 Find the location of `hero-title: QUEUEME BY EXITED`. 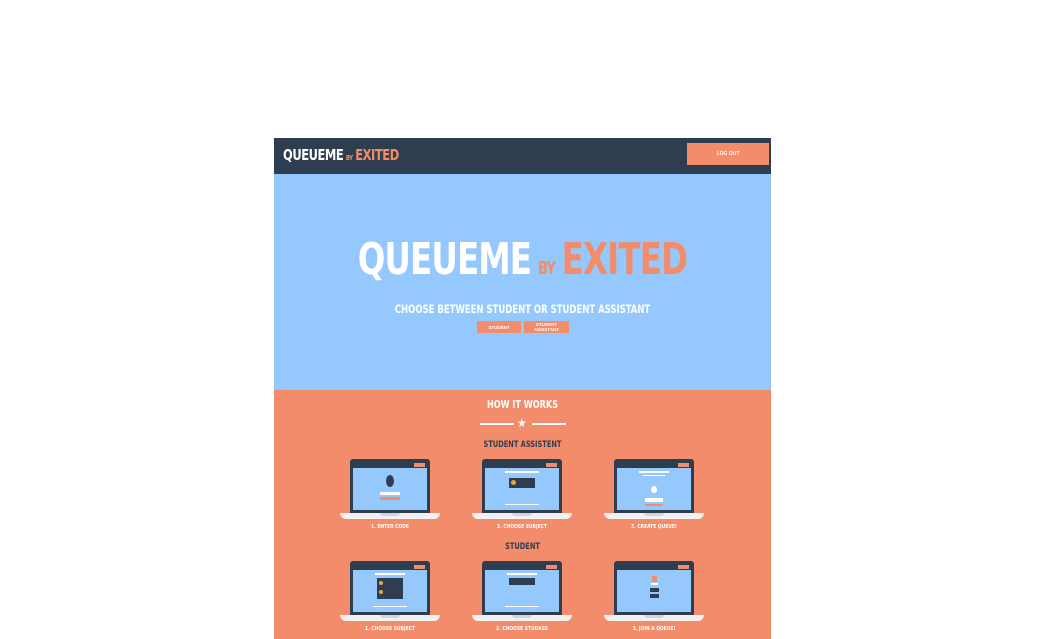

hero-title: QUEUEME BY EXITED is located at coordinates (523, 264).